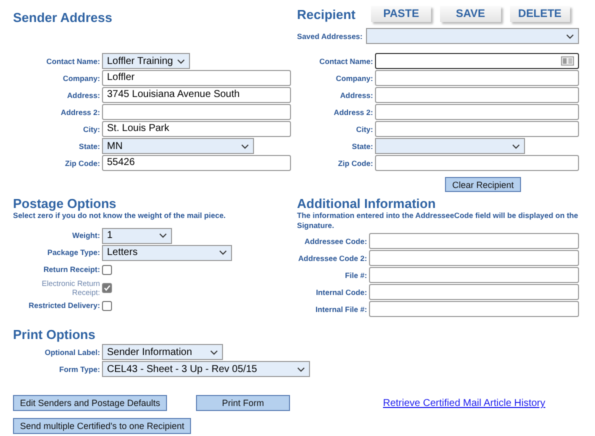 The height and width of the screenshot is (436, 595). I want to click on dropdown: 1, so click(137, 236).